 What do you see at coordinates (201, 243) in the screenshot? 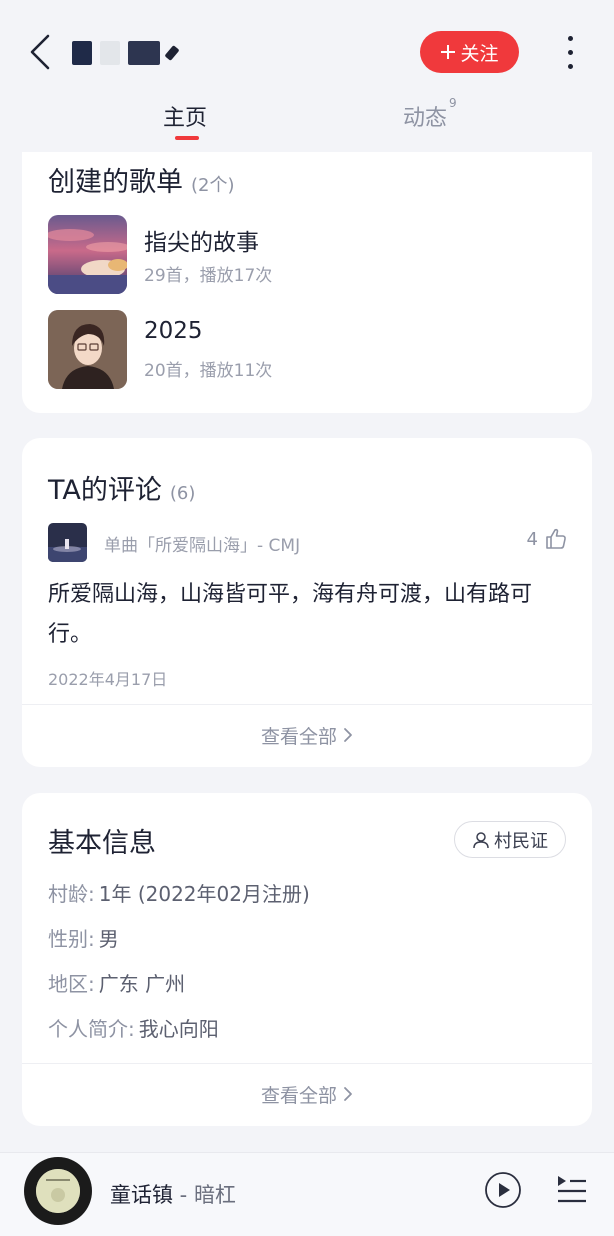
I see `playlist-name: 指尖的故事` at bounding box center [201, 243].